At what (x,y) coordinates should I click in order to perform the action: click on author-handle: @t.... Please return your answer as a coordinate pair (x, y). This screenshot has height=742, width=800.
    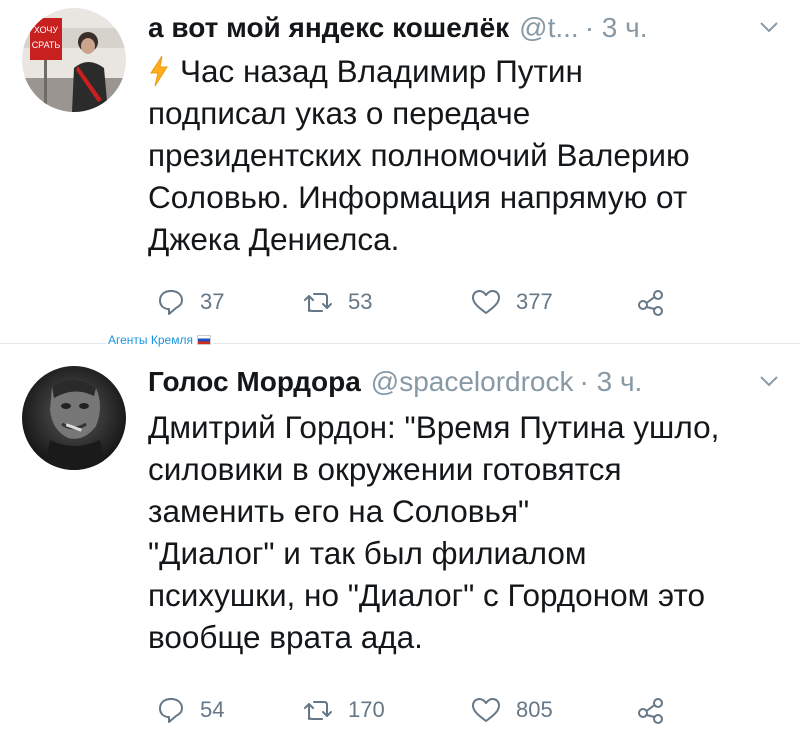
    Looking at the image, I should click on (549, 28).